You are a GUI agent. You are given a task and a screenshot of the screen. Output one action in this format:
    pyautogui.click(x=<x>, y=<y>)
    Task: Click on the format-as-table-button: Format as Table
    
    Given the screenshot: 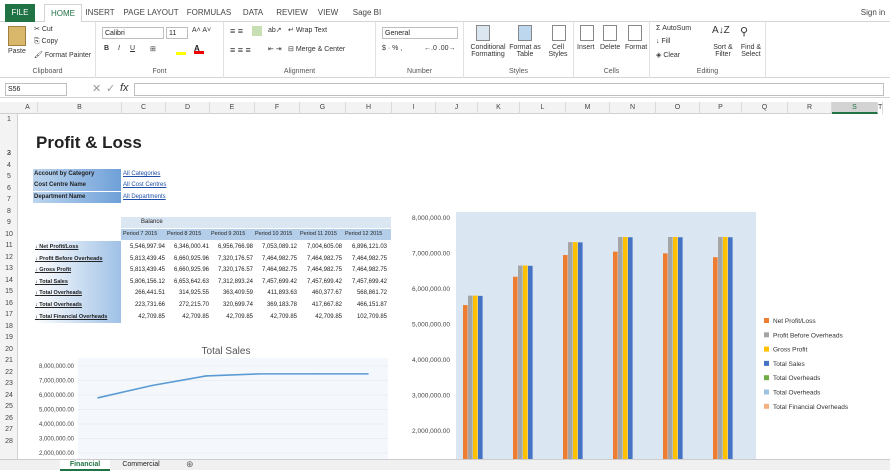 What is the action you would take?
    pyautogui.click(x=525, y=51)
    